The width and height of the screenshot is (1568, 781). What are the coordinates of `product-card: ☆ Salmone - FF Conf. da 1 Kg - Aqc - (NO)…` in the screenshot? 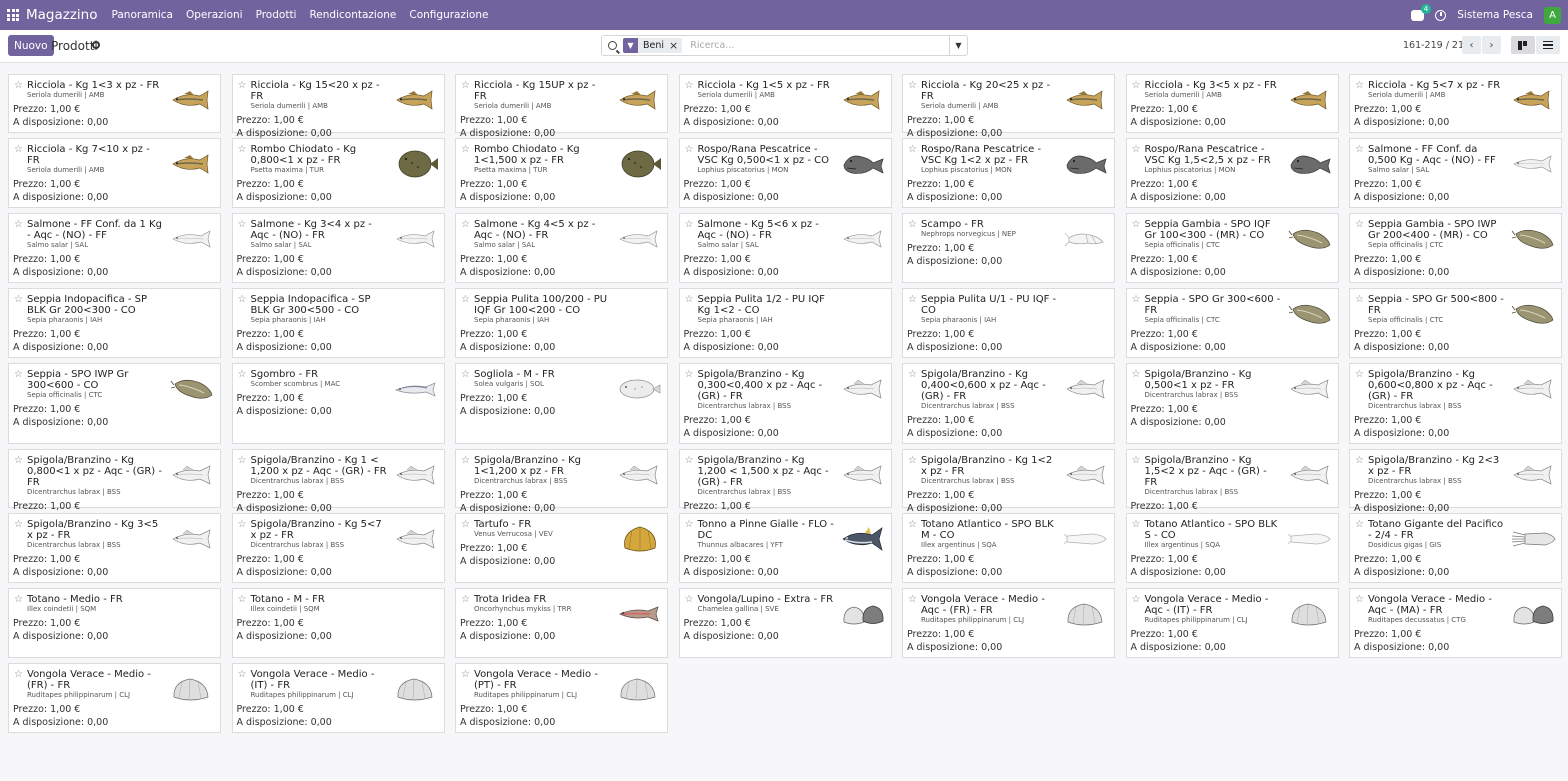 It's located at (114, 248).